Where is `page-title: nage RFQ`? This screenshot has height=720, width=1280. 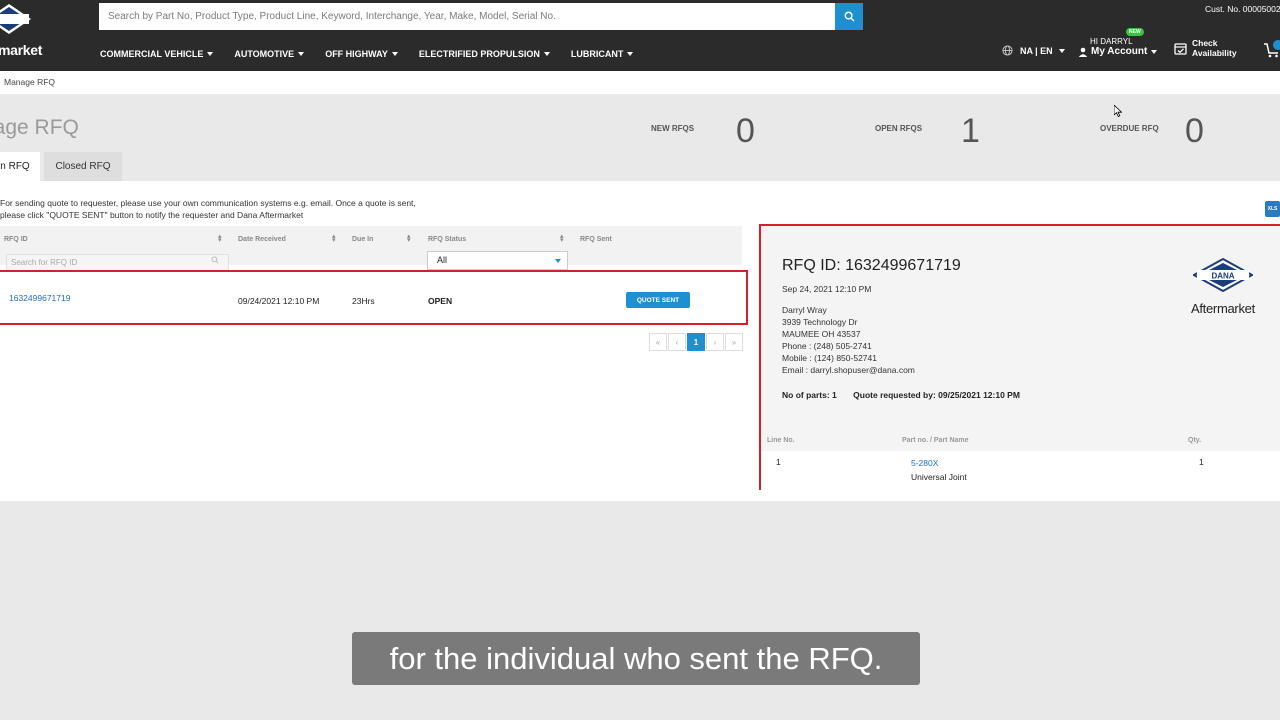
page-title: nage RFQ is located at coordinates (39, 127).